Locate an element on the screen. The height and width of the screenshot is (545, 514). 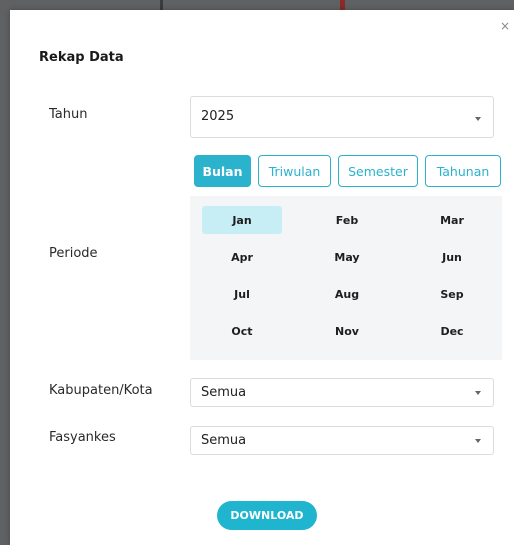
month-nov: Nov is located at coordinates (347, 331).